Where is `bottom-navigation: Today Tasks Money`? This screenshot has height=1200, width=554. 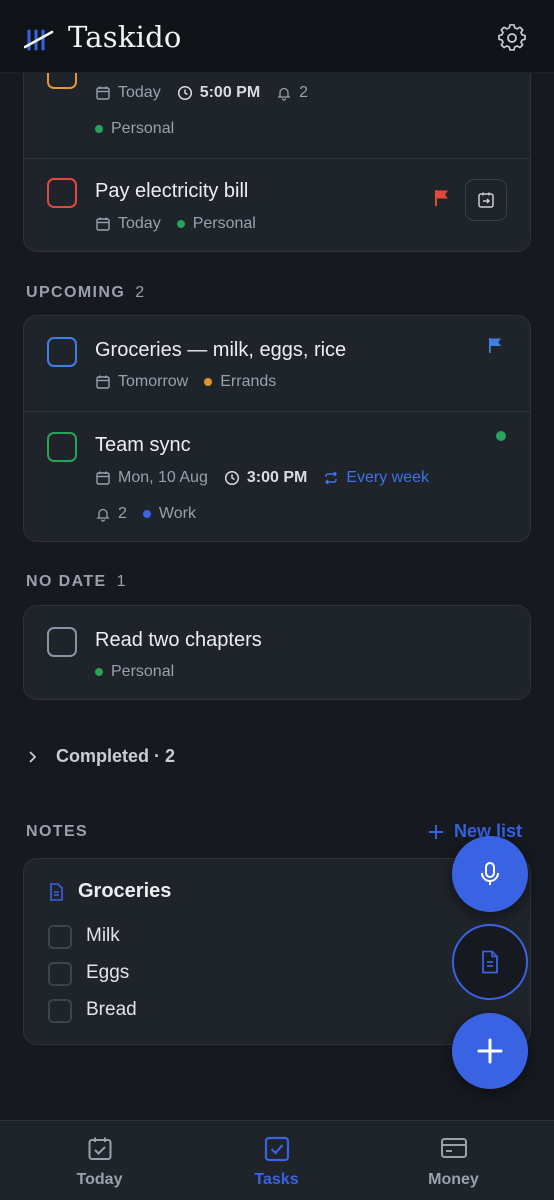
bottom-navigation: Today Tasks Money is located at coordinates (277, 1160).